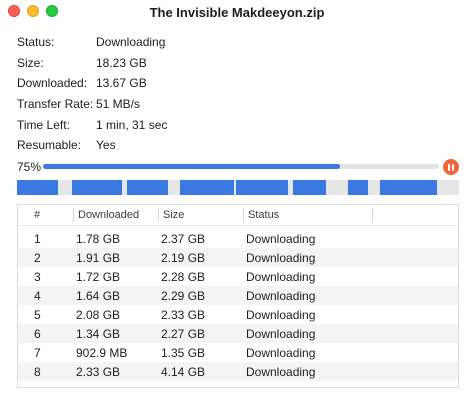  I want to click on pause-icon, so click(451, 167).